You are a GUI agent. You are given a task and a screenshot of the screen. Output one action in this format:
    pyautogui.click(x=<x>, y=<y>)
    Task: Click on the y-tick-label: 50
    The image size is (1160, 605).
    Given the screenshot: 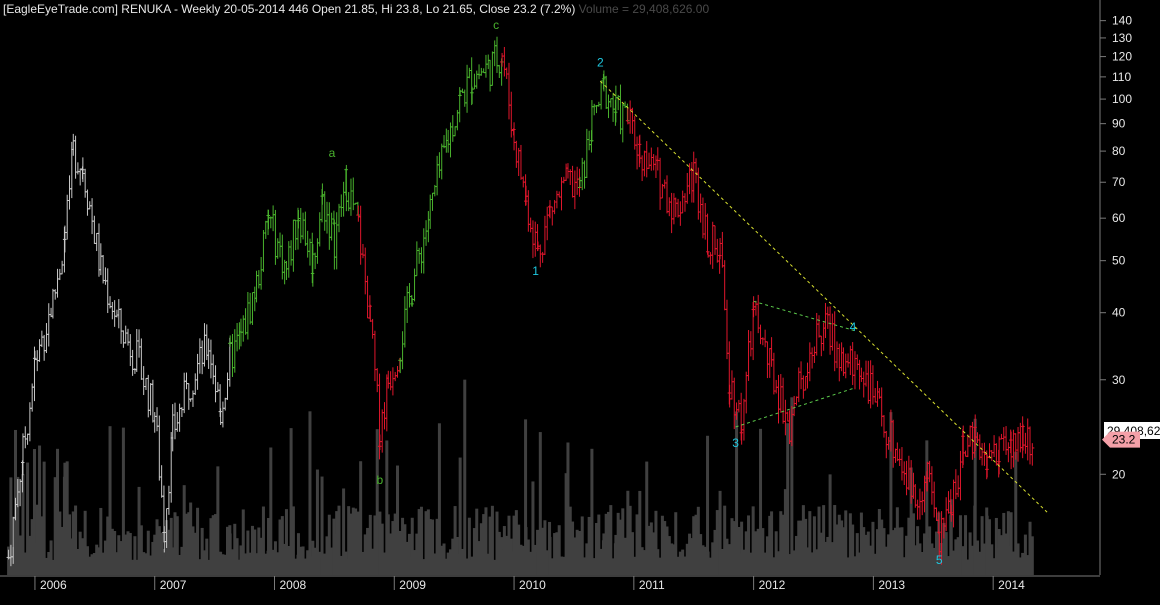 What is the action you would take?
    pyautogui.click(x=1119, y=261)
    